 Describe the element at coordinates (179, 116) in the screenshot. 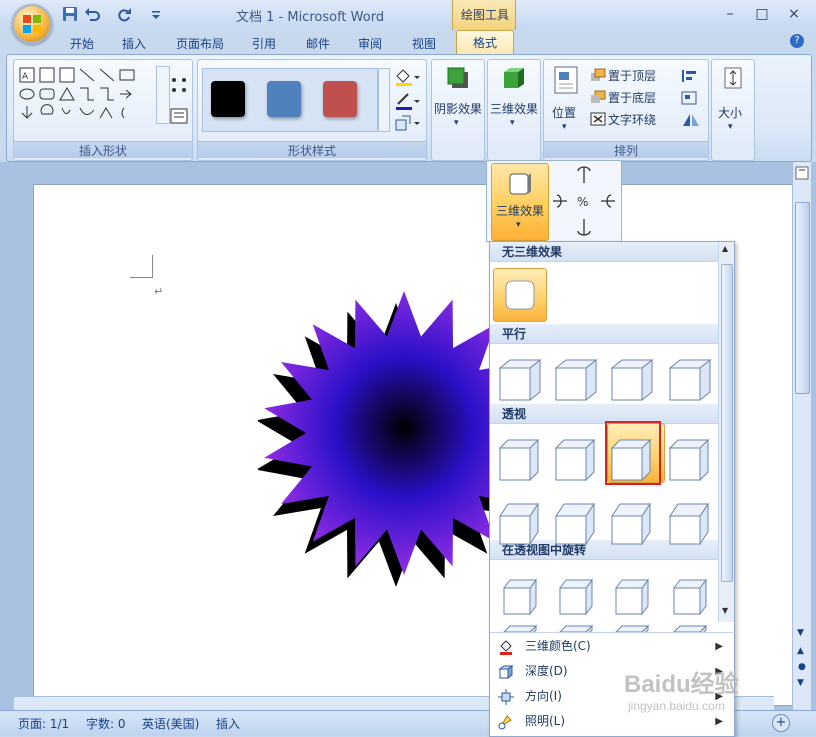

I see `text-box-icon` at that location.